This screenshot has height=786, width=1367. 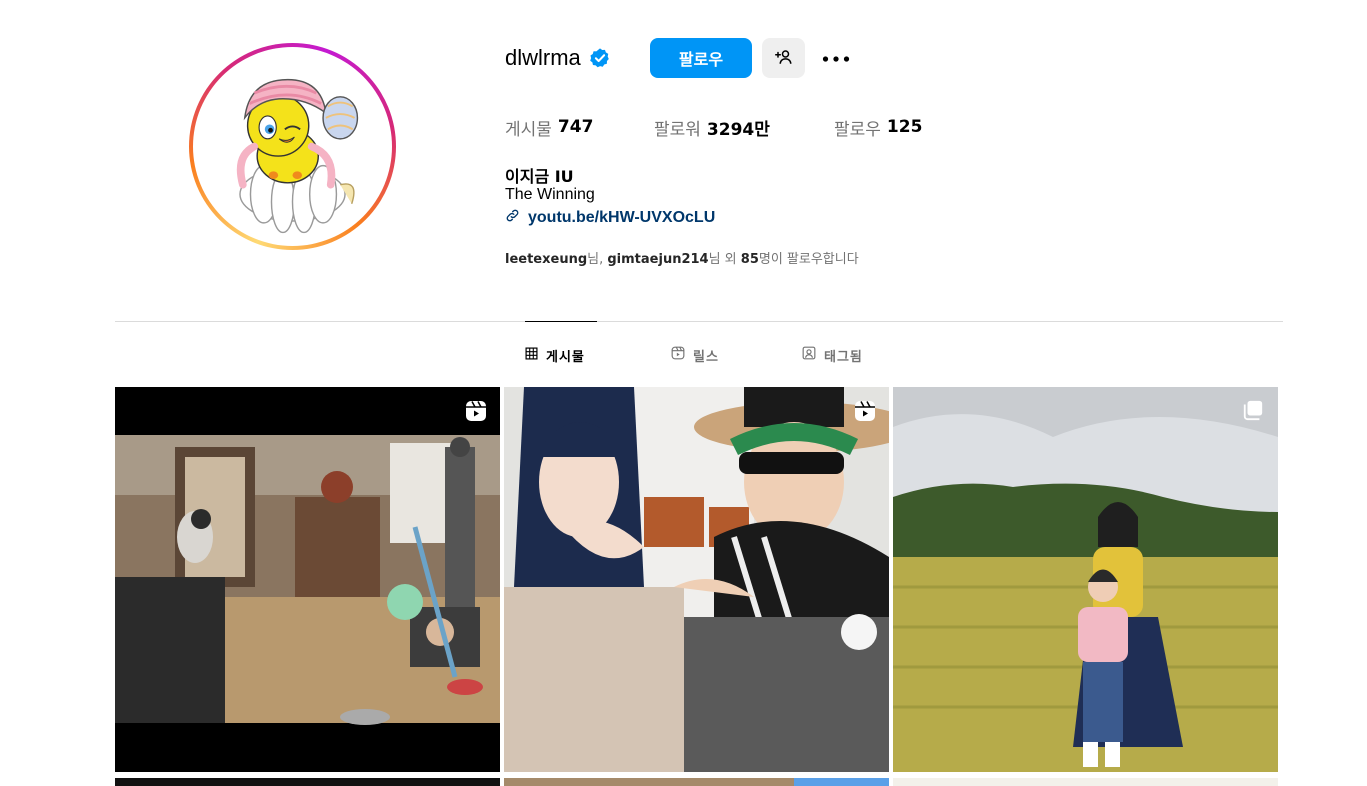 I want to click on followers-label: 팔로워, so click(x=677, y=129).